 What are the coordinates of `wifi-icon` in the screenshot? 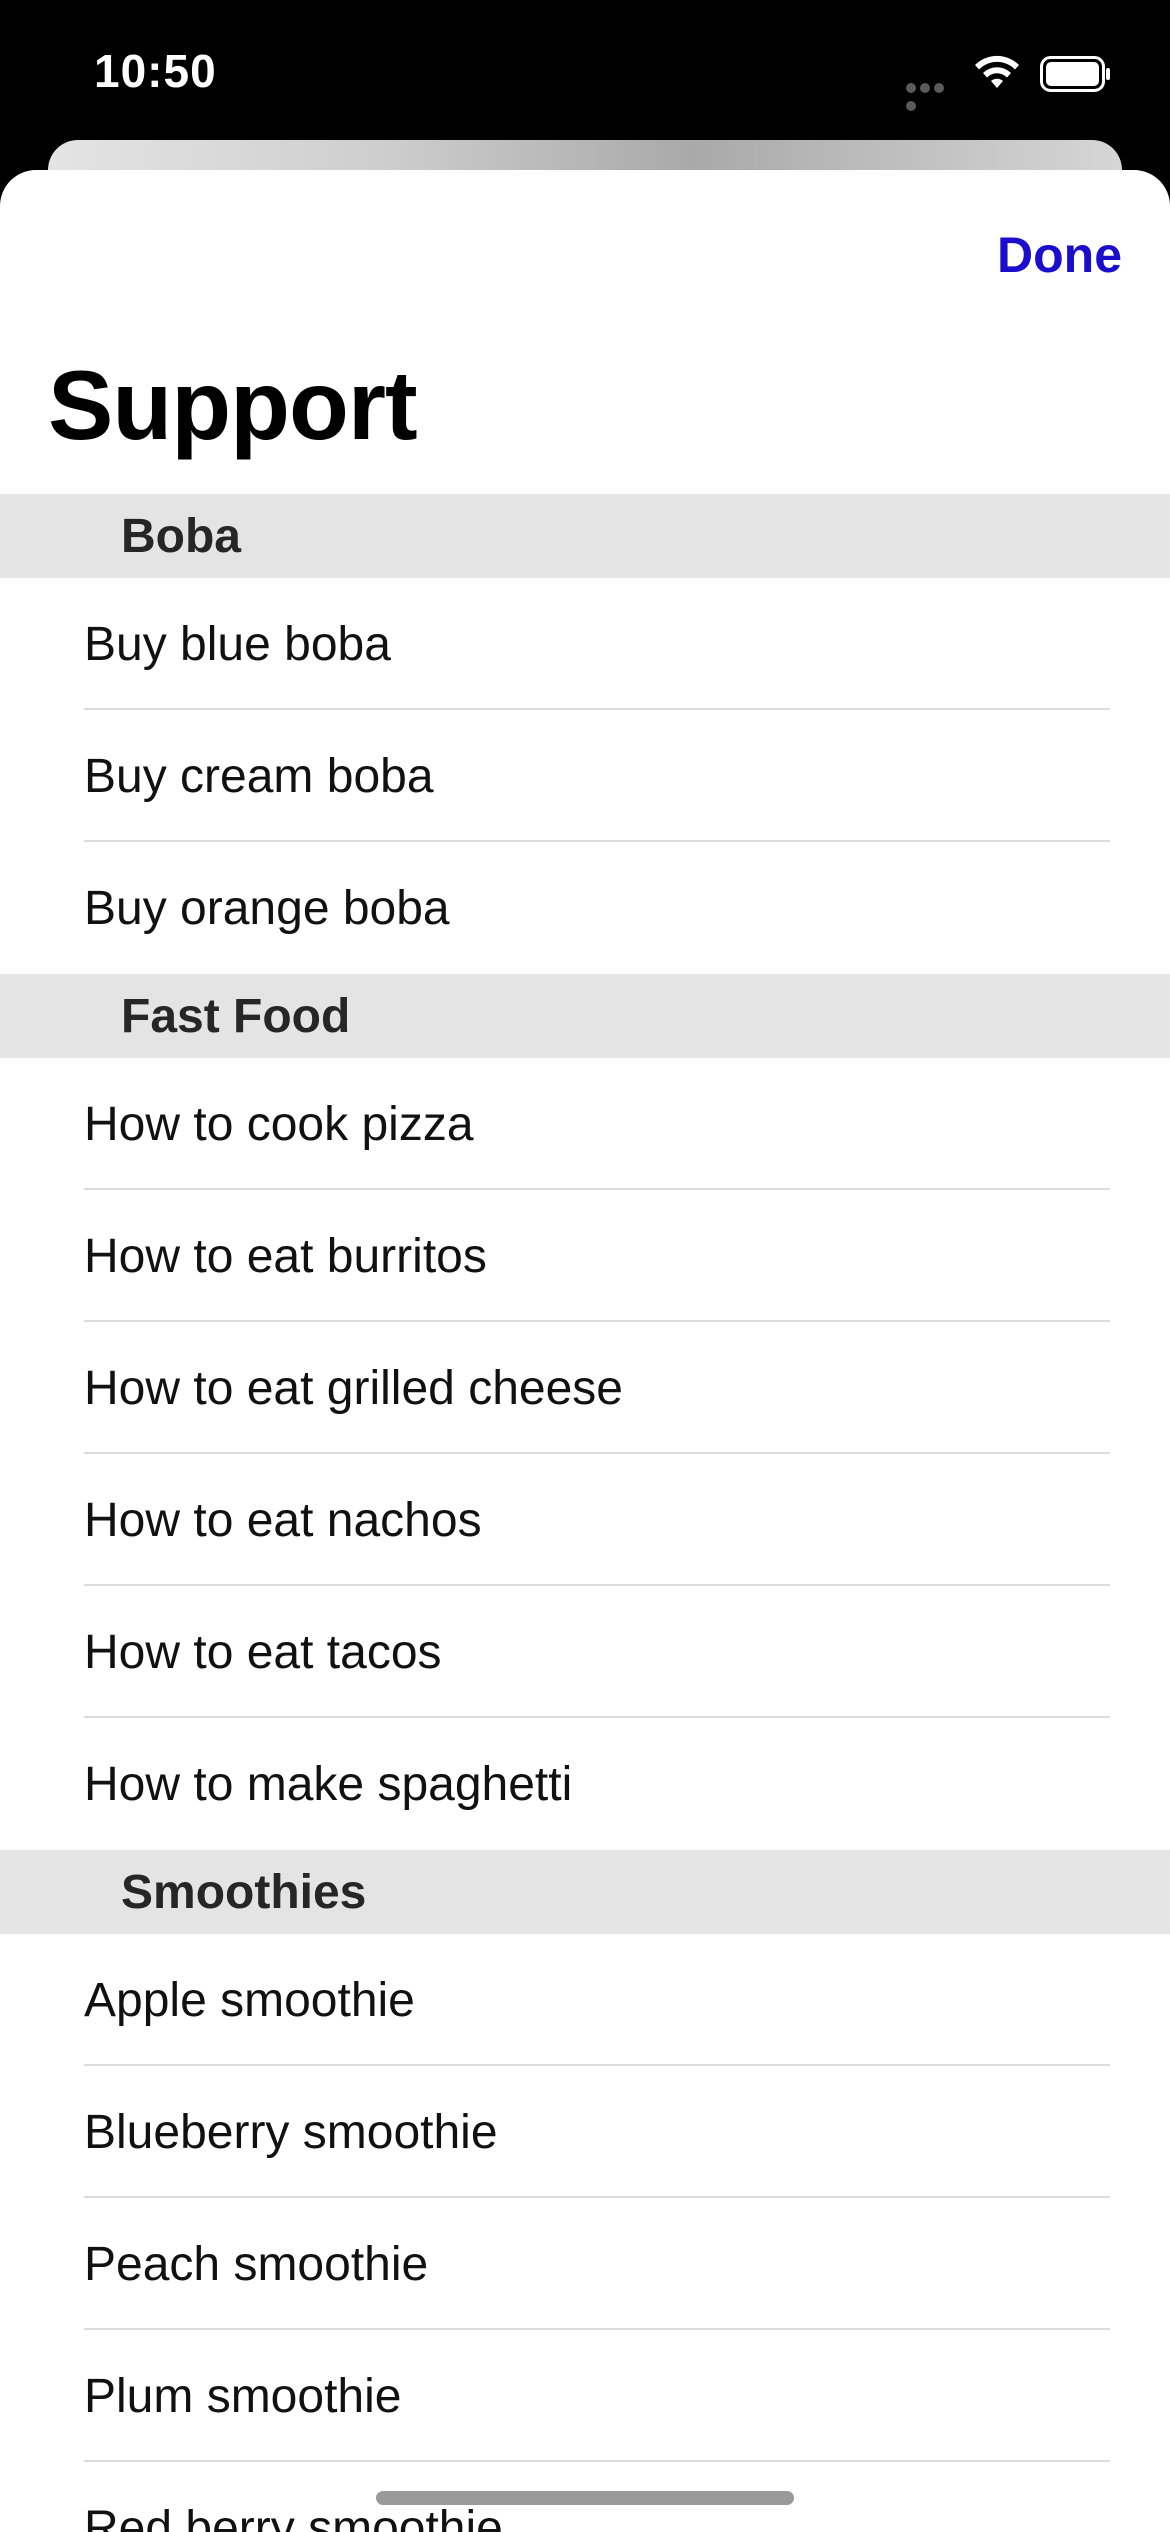 It's located at (997, 71).